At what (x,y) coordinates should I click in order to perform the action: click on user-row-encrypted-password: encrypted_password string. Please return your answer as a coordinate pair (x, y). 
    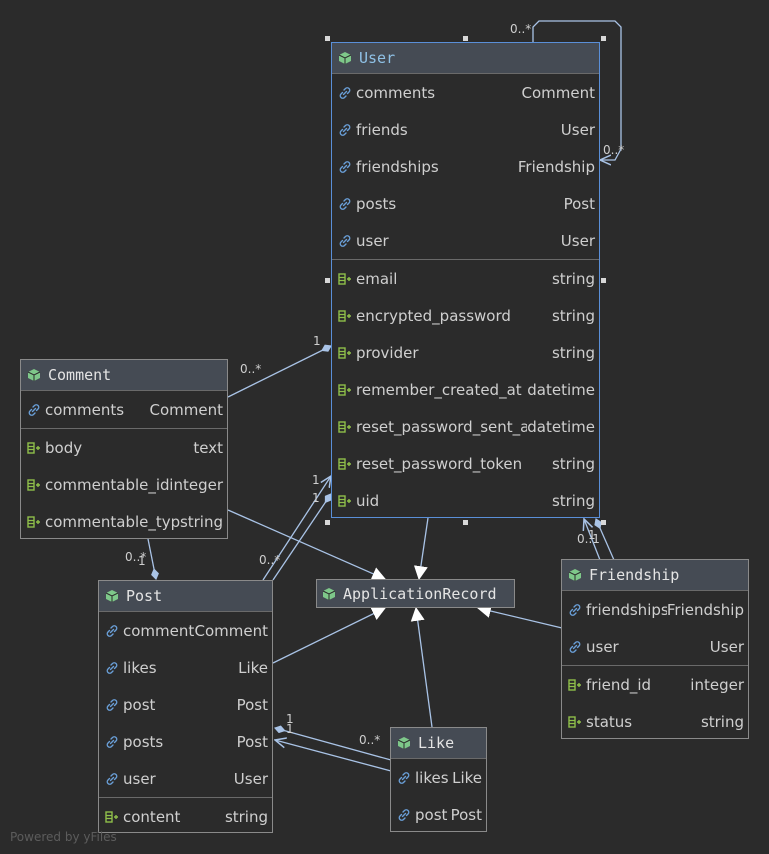
    Looking at the image, I should click on (465, 315).